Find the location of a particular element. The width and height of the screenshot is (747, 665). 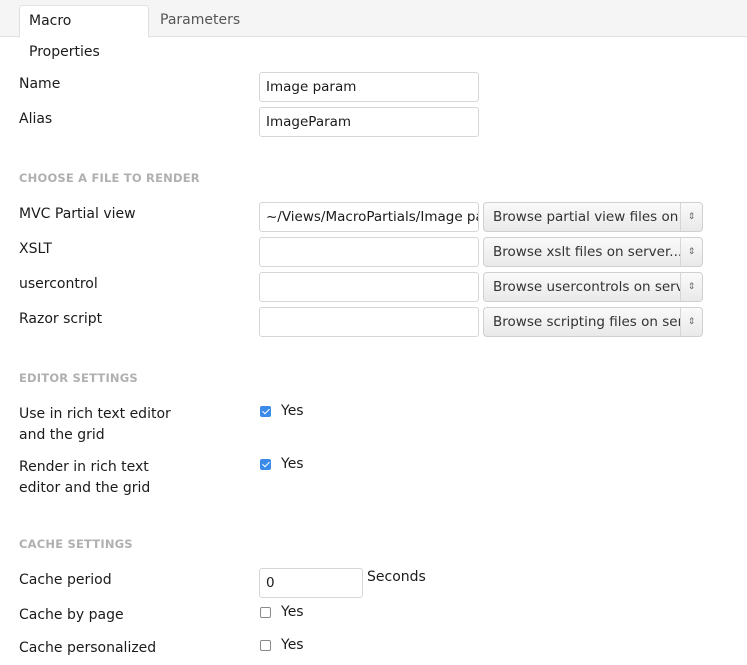

render-in-rte-label-line2: editor and the grid is located at coordinates (85, 488).